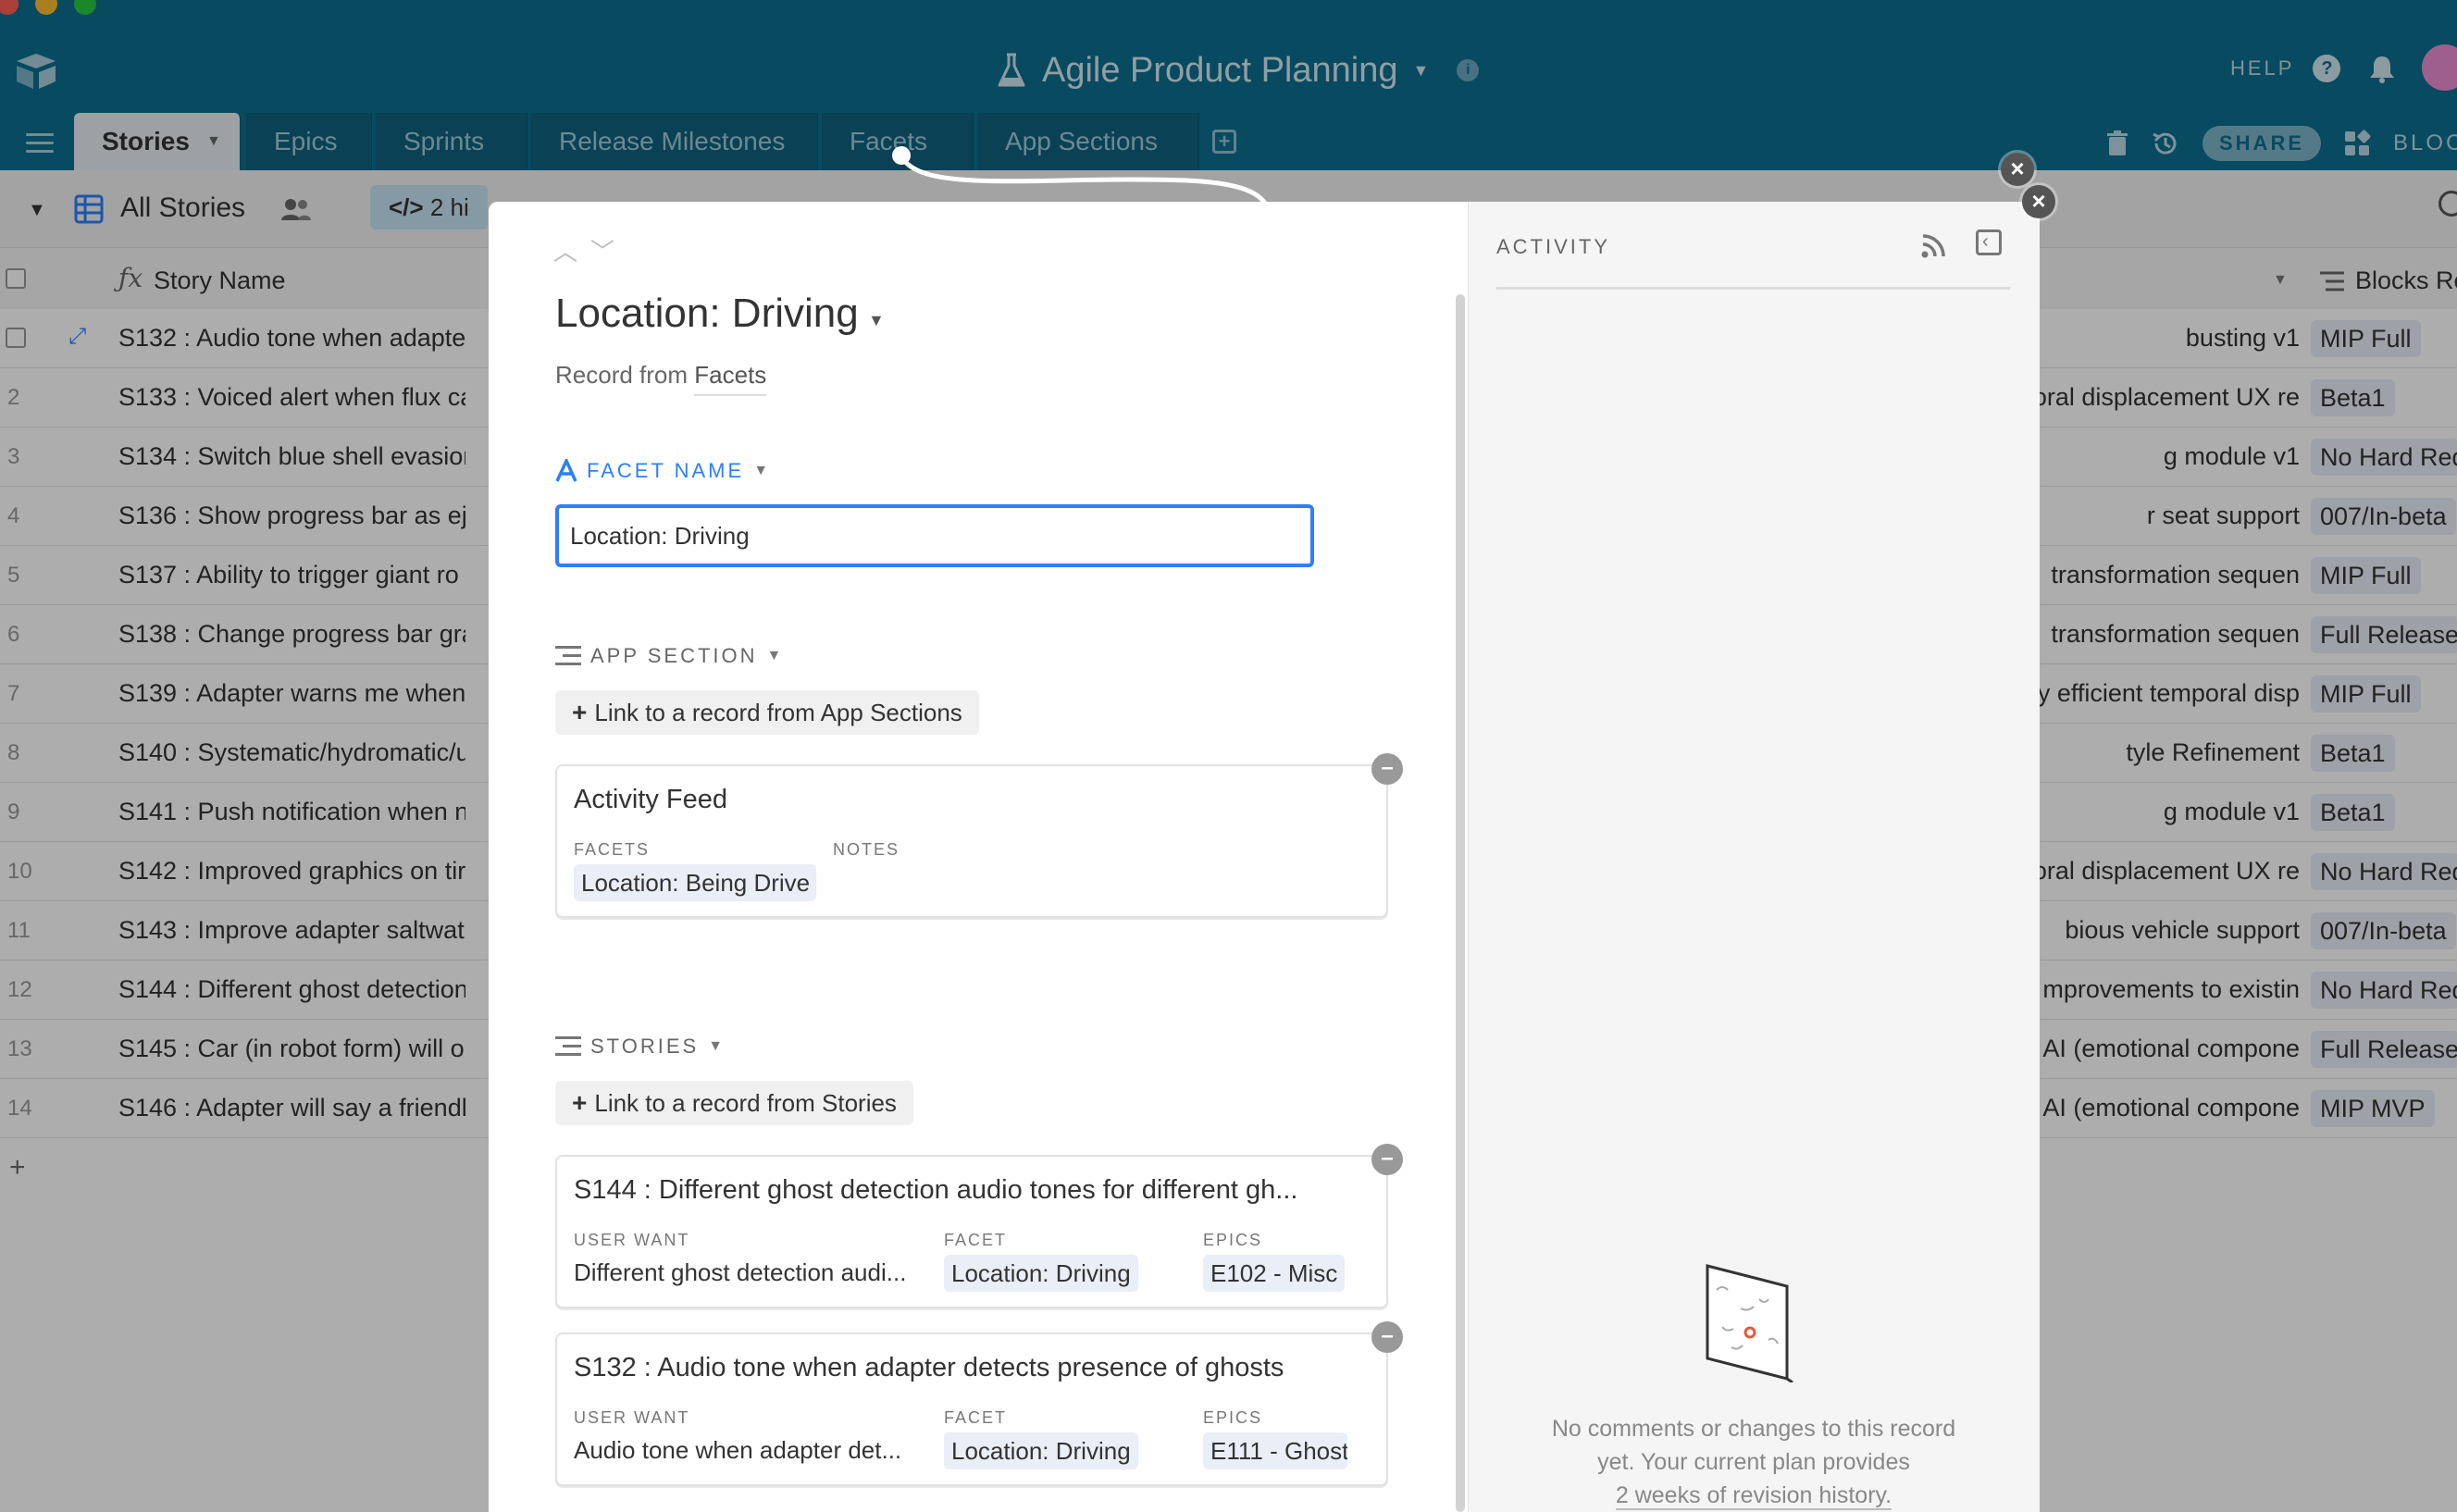 This screenshot has width=2457, height=1512. I want to click on card-label-notes: NOTES, so click(866, 849).